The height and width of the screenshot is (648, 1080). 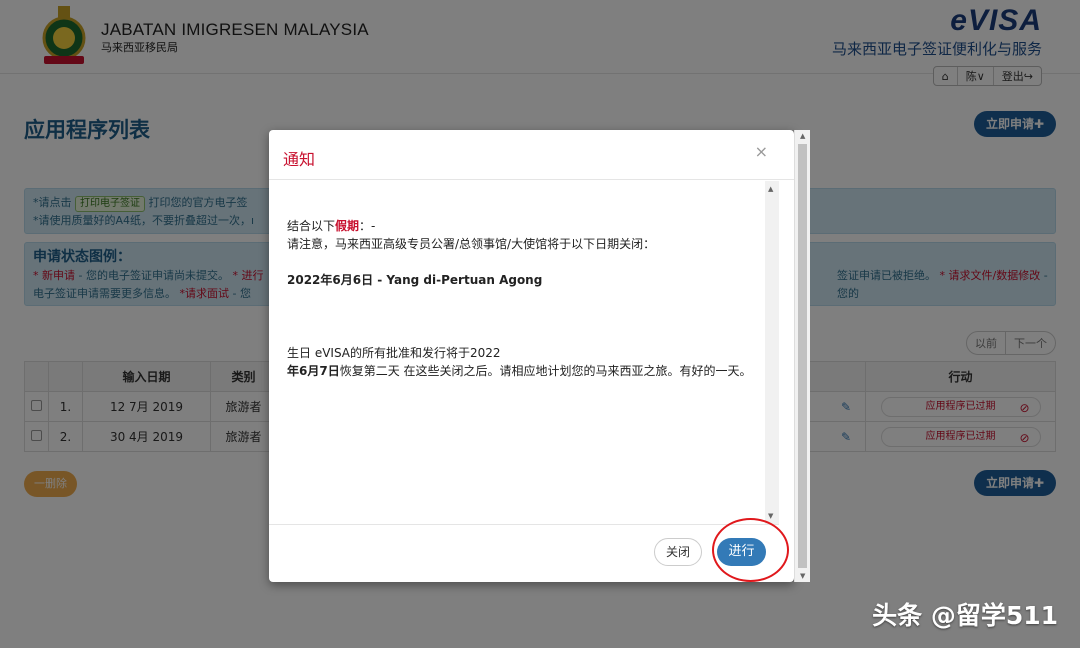 I want to click on modal-footer: 关闭 进行, so click(x=524, y=553).